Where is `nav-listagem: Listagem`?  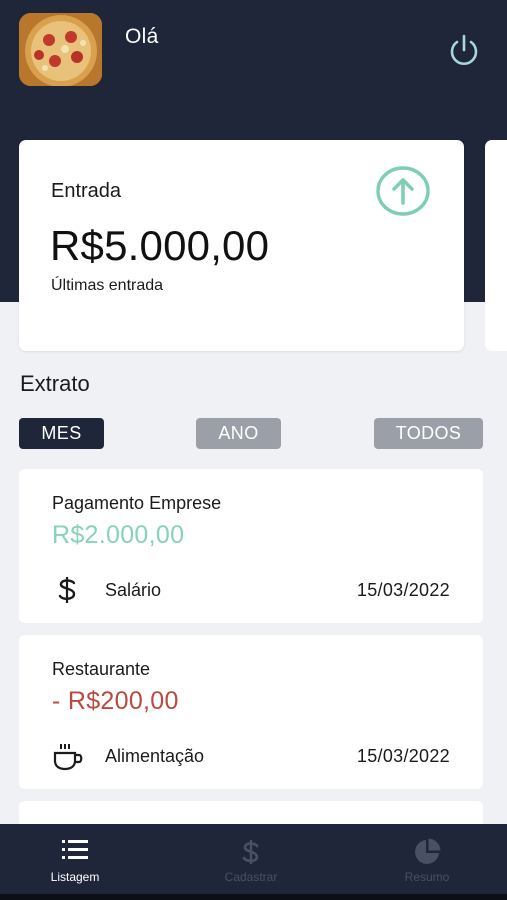
nav-listagem: Listagem is located at coordinates (75, 859).